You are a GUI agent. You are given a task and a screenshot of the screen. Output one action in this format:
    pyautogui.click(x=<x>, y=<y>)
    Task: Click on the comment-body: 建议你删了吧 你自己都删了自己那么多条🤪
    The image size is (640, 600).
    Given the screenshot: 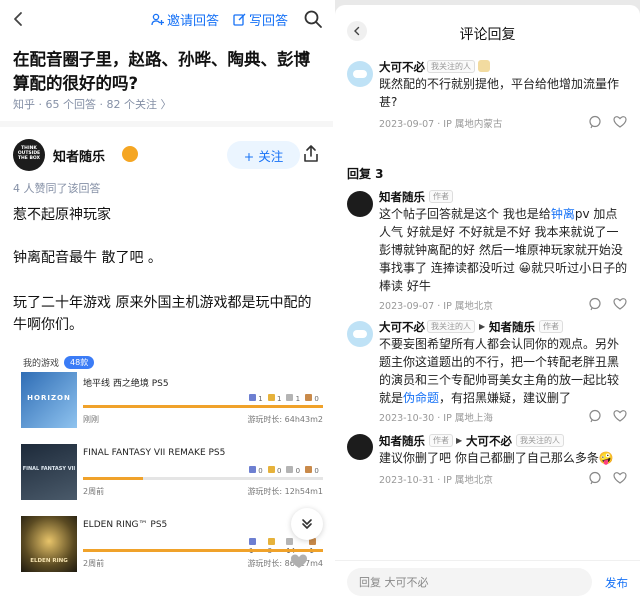 What is the action you would take?
    pyautogui.click(x=504, y=458)
    